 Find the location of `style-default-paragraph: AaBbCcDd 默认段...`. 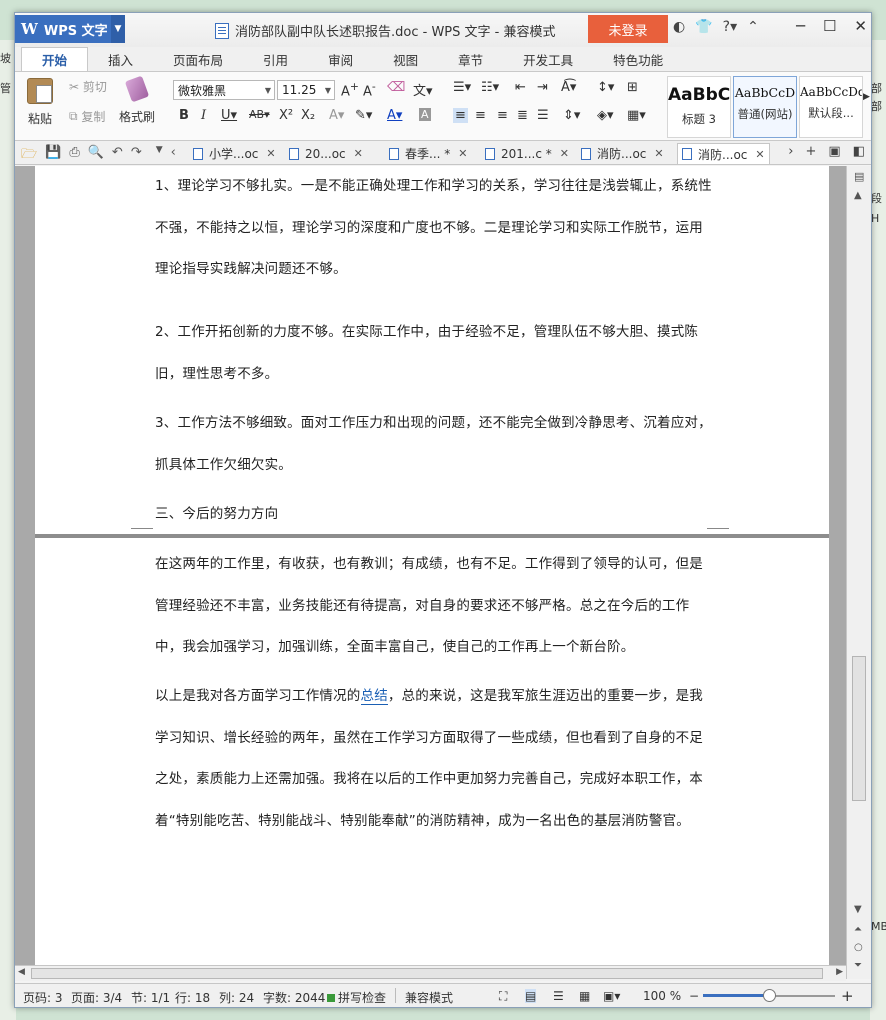

style-default-paragraph: AaBbCcDd 默认段... is located at coordinates (831, 107).